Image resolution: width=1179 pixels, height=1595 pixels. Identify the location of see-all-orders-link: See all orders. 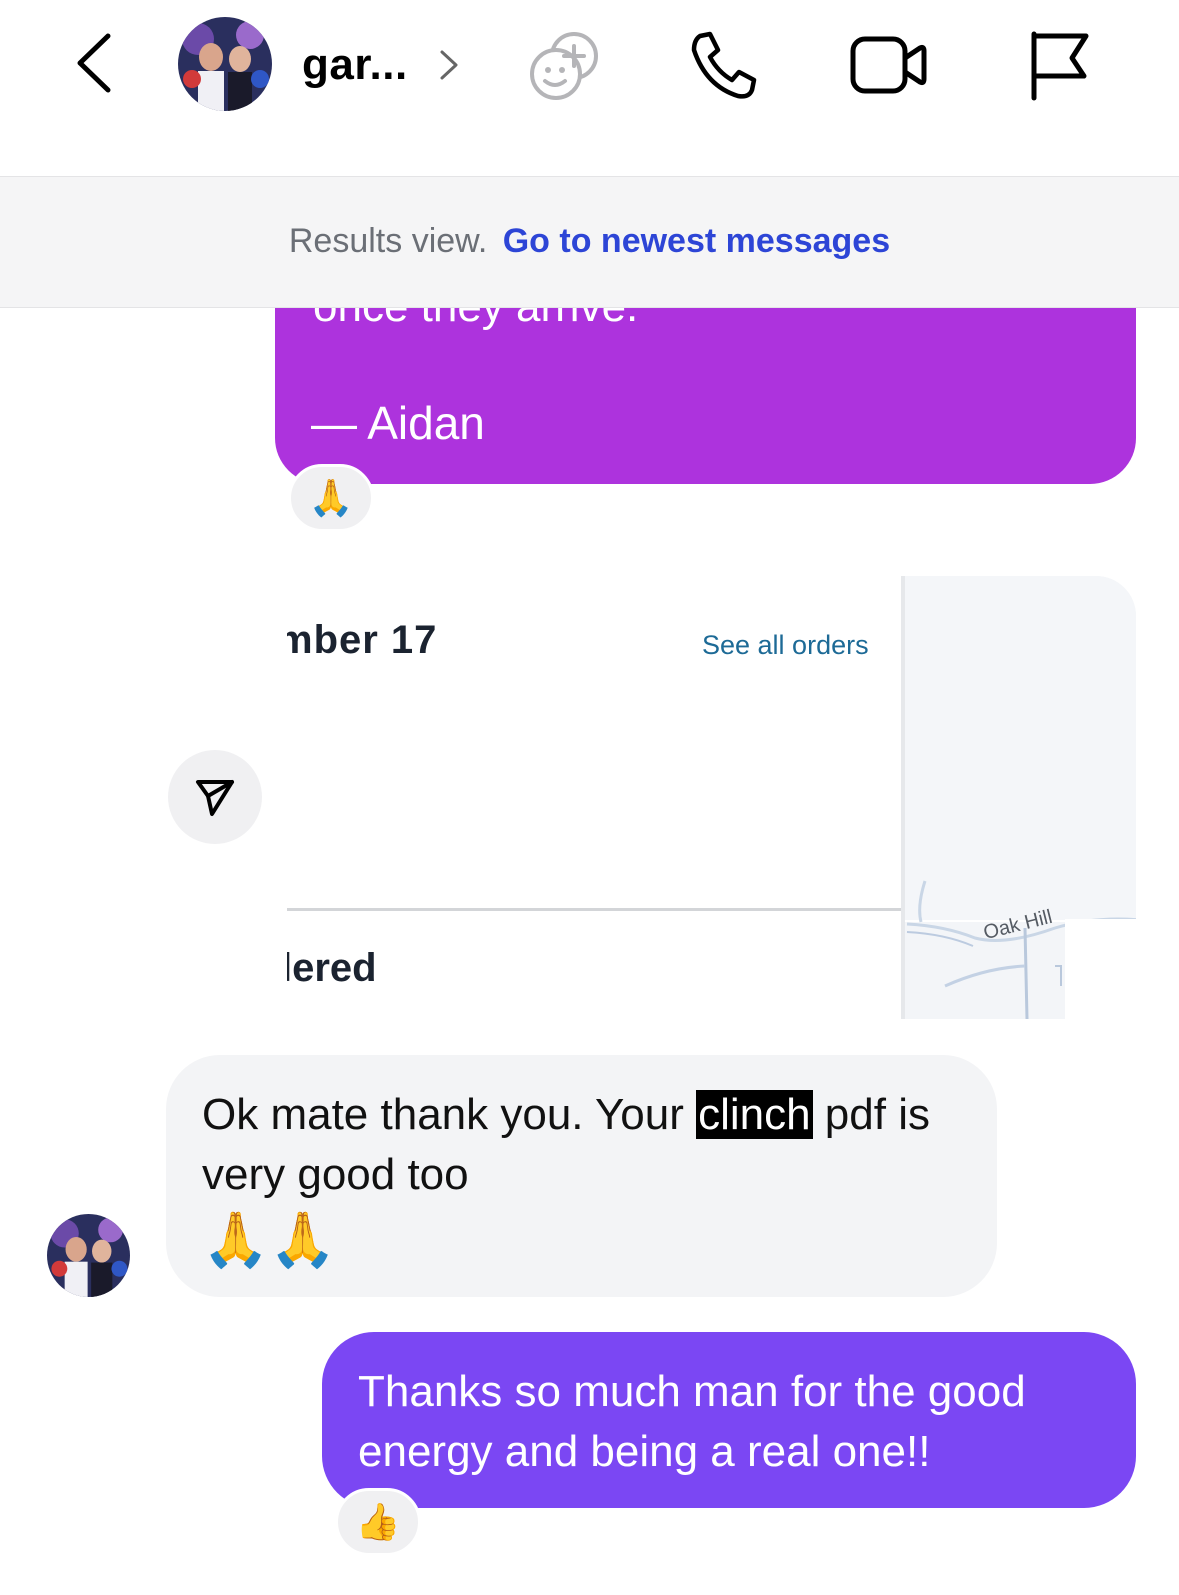
(785, 645).